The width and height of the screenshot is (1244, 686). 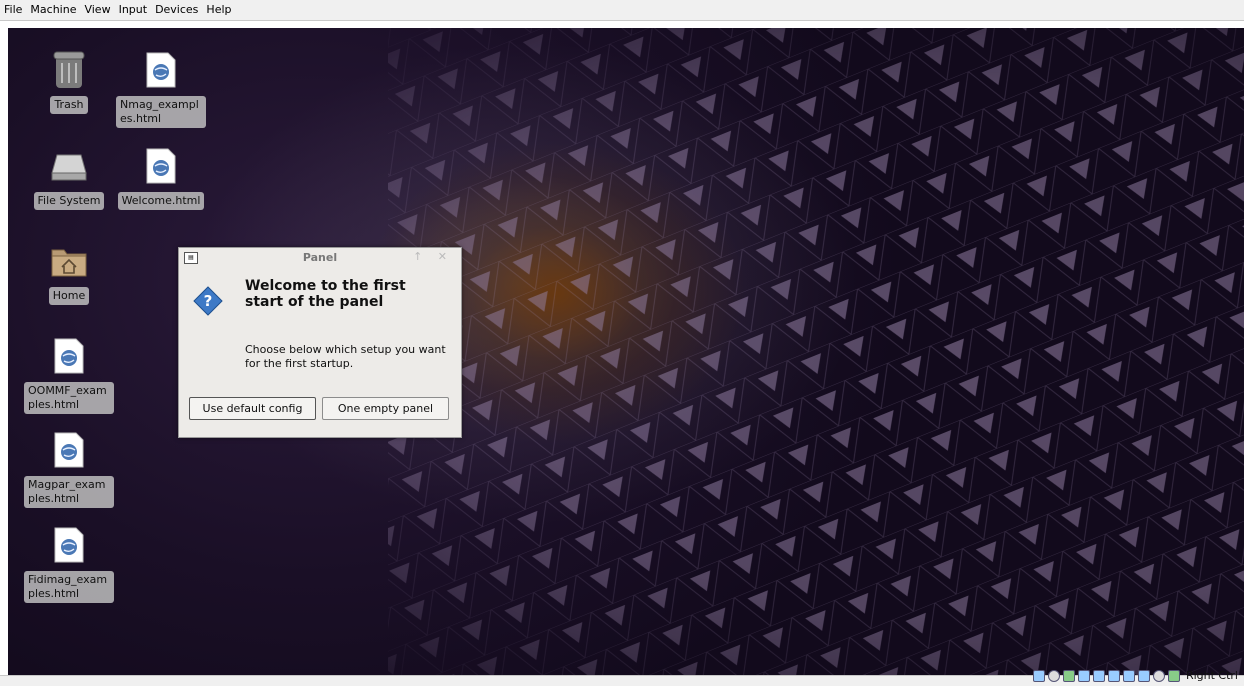 I want to click on menu-file: File, so click(x=13, y=10).